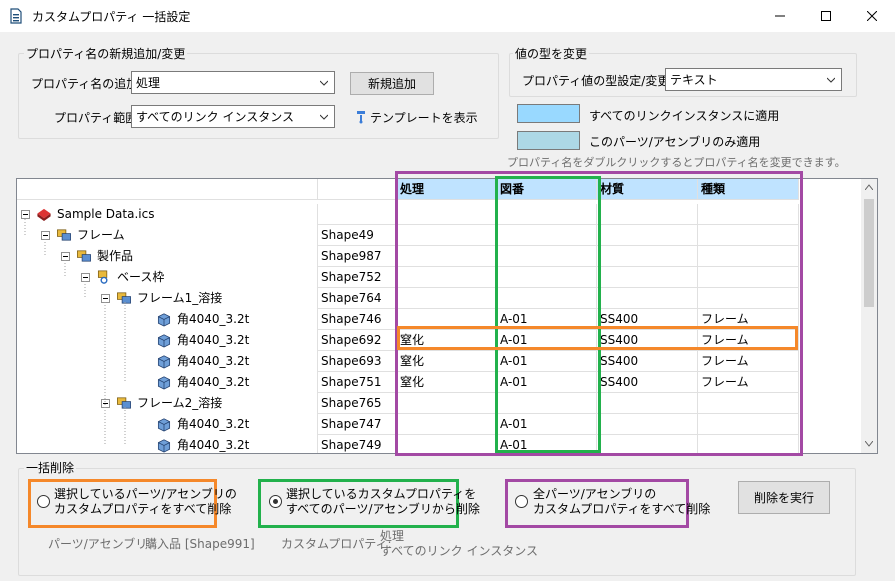 Image resolution: width=895 pixels, height=581 pixels. I want to click on minimize-icon, so click(780, 16).